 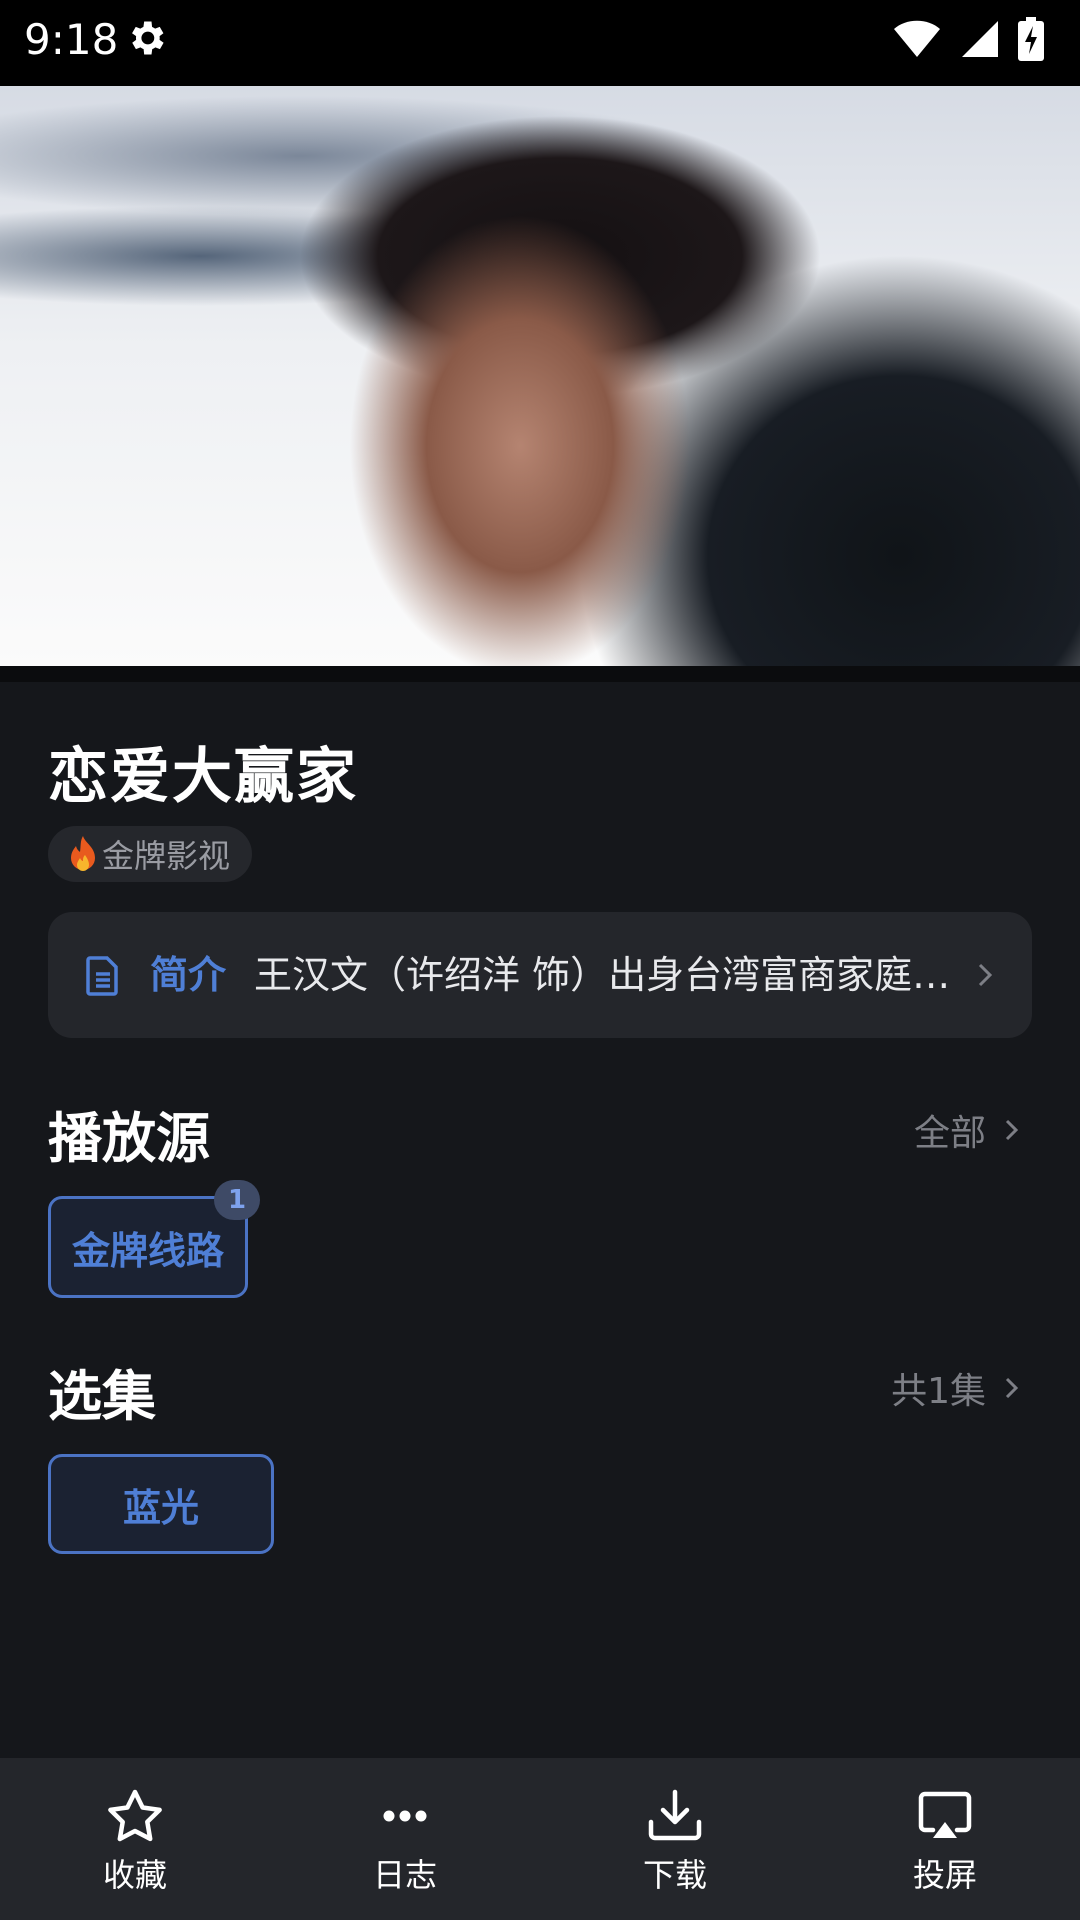 What do you see at coordinates (1031, 39) in the screenshot?
I see `battery-icon` at bounding box center [1031, 39].